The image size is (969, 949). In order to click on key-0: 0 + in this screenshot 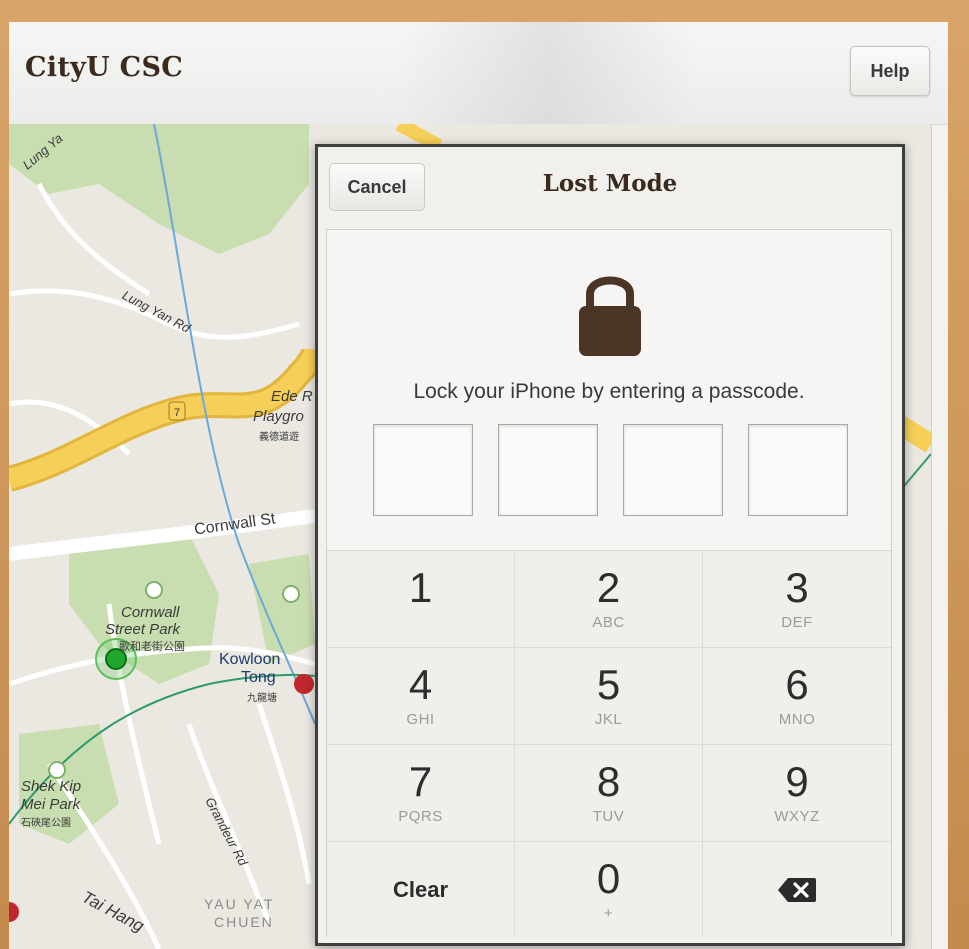, I will do `click(609, 889)`.